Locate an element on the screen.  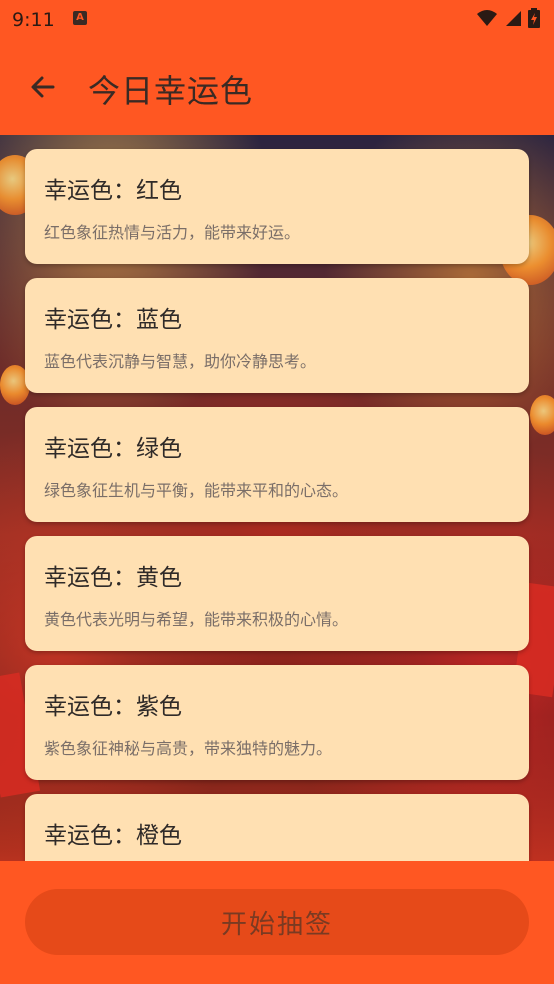
card-title: 幸运色：紫色 is located at coordinates (113, 707).